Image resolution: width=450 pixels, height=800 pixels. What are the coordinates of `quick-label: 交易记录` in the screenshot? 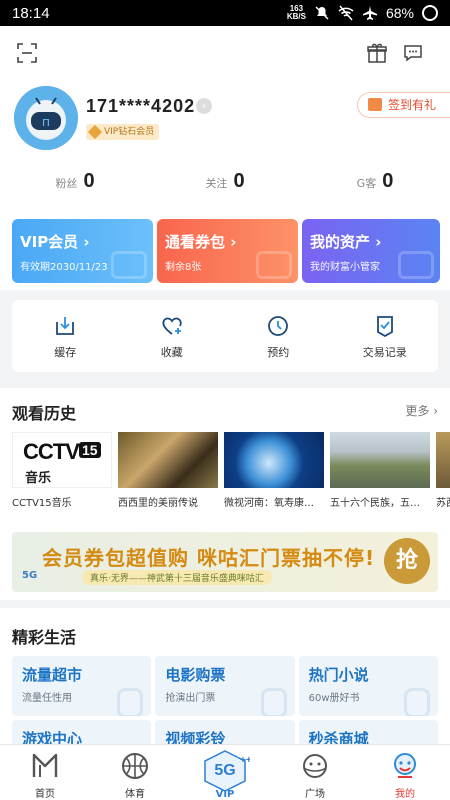 It's located at (384, 352).